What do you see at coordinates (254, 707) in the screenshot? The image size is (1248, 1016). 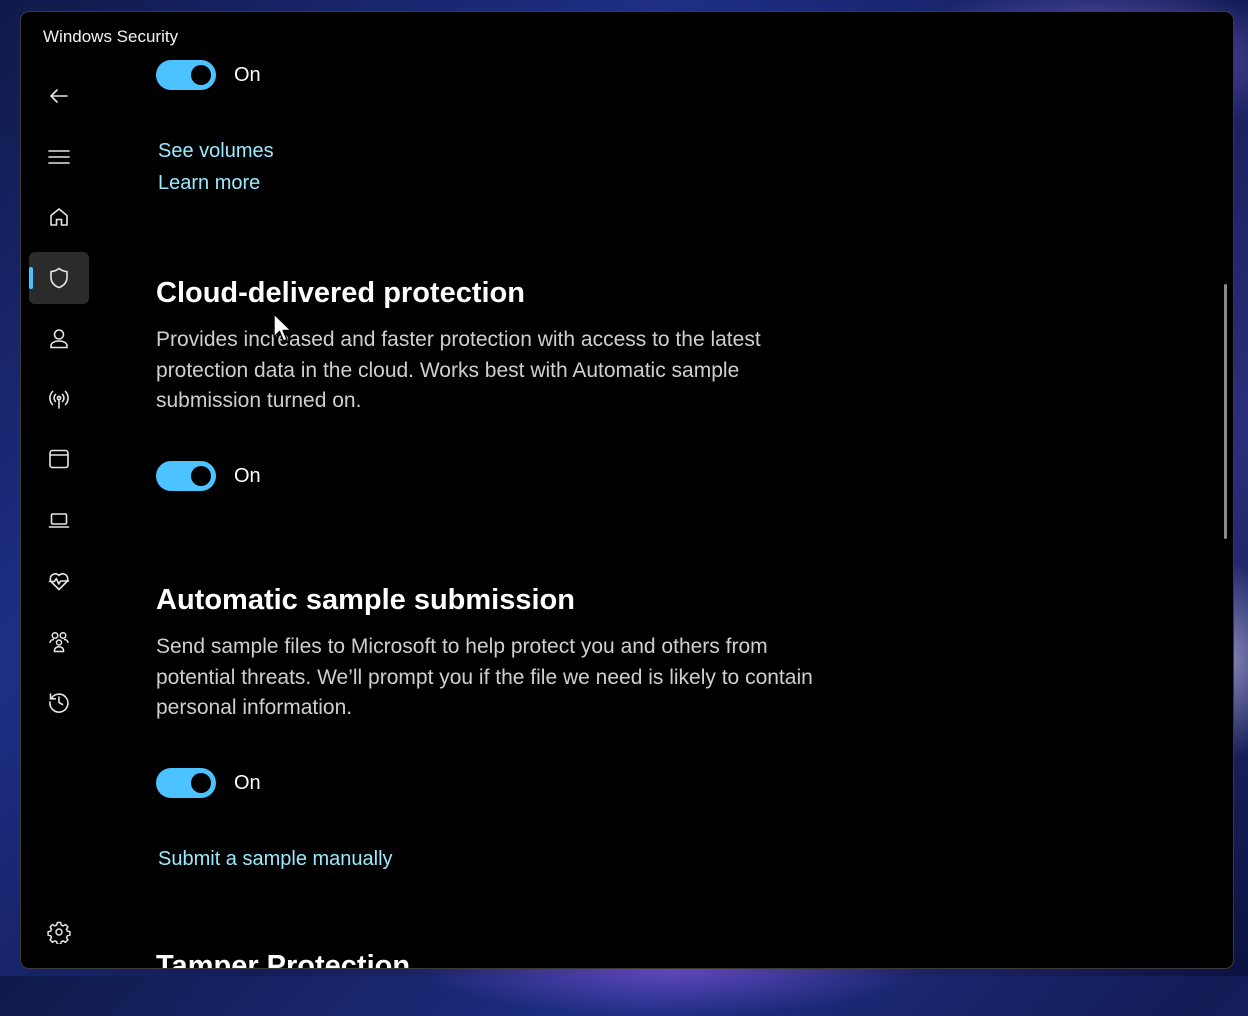 I see `description-line: personal information.` at bounding box center [254, 707].